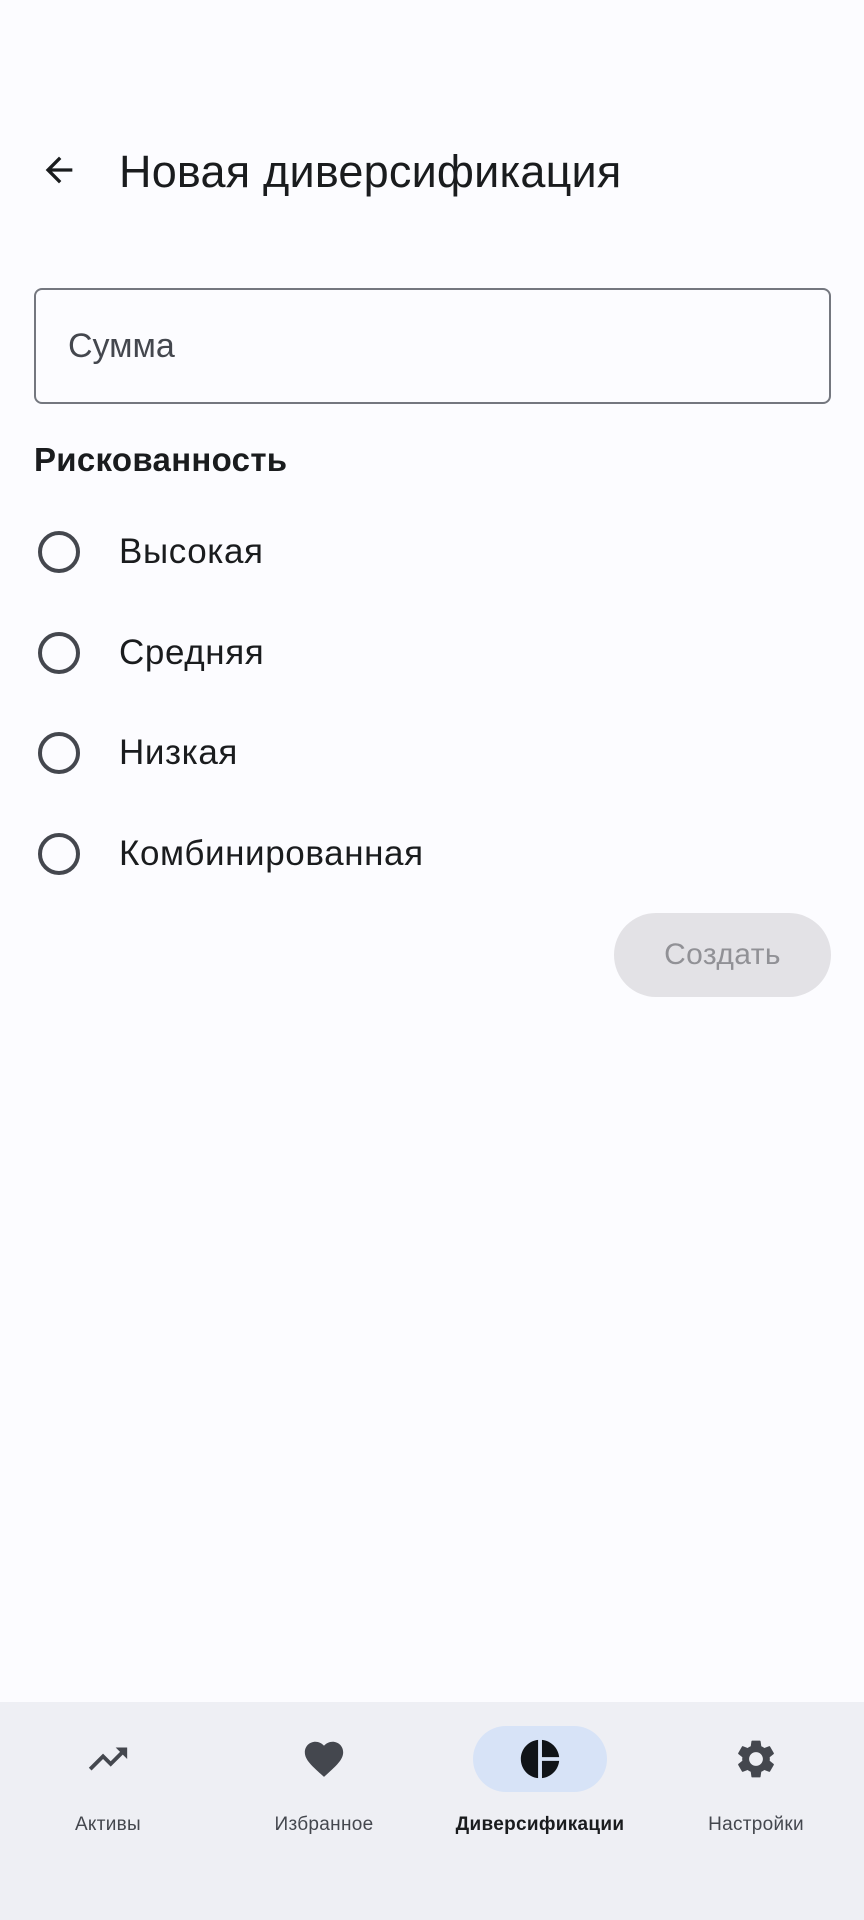 The height and width of the screenshot is (1920, 864). I want to click on nav-indicator-active, so click(540, 1759).